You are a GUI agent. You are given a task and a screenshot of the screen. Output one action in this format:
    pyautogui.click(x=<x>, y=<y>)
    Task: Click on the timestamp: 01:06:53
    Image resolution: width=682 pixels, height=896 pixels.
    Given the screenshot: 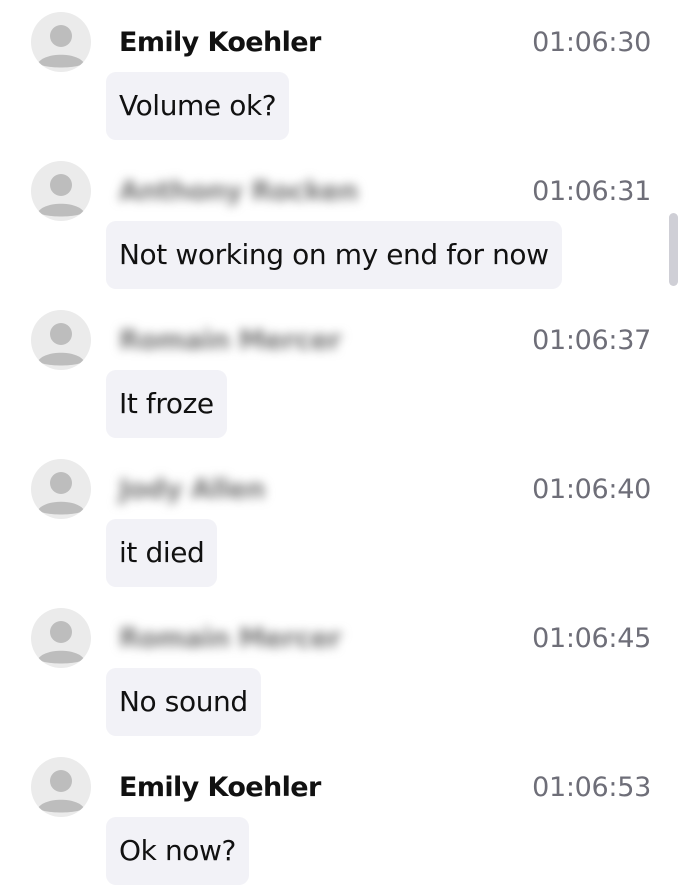 What is the action you would take?
    pyautogui.click(x=591, y=787)
    